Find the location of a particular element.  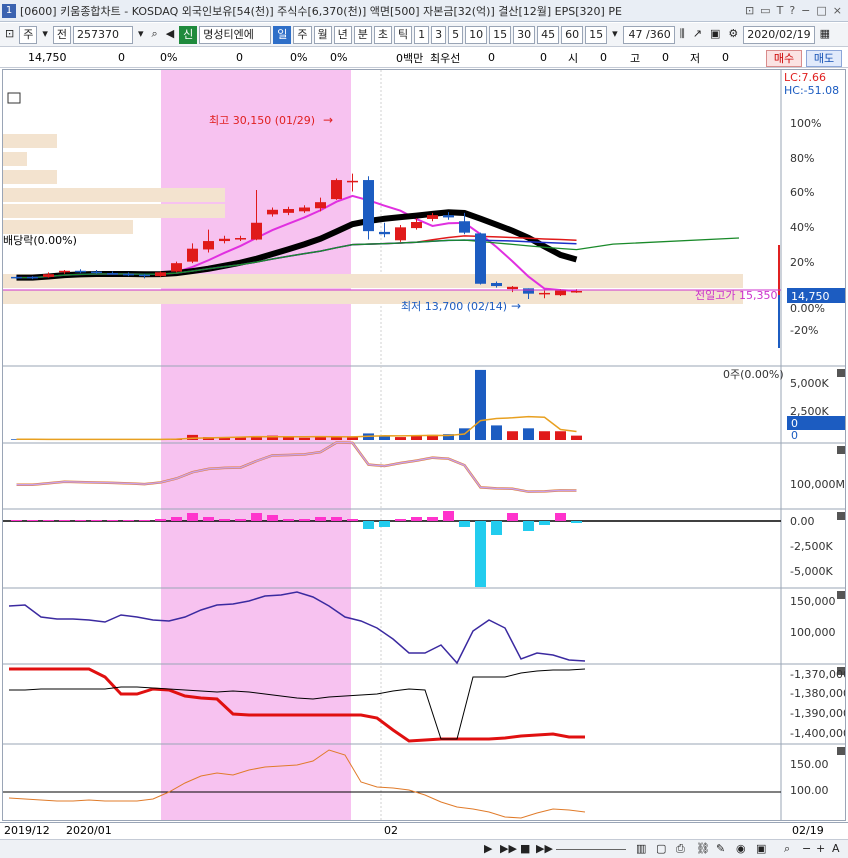

interval-45: 45 is located at coordinates (548, 34).